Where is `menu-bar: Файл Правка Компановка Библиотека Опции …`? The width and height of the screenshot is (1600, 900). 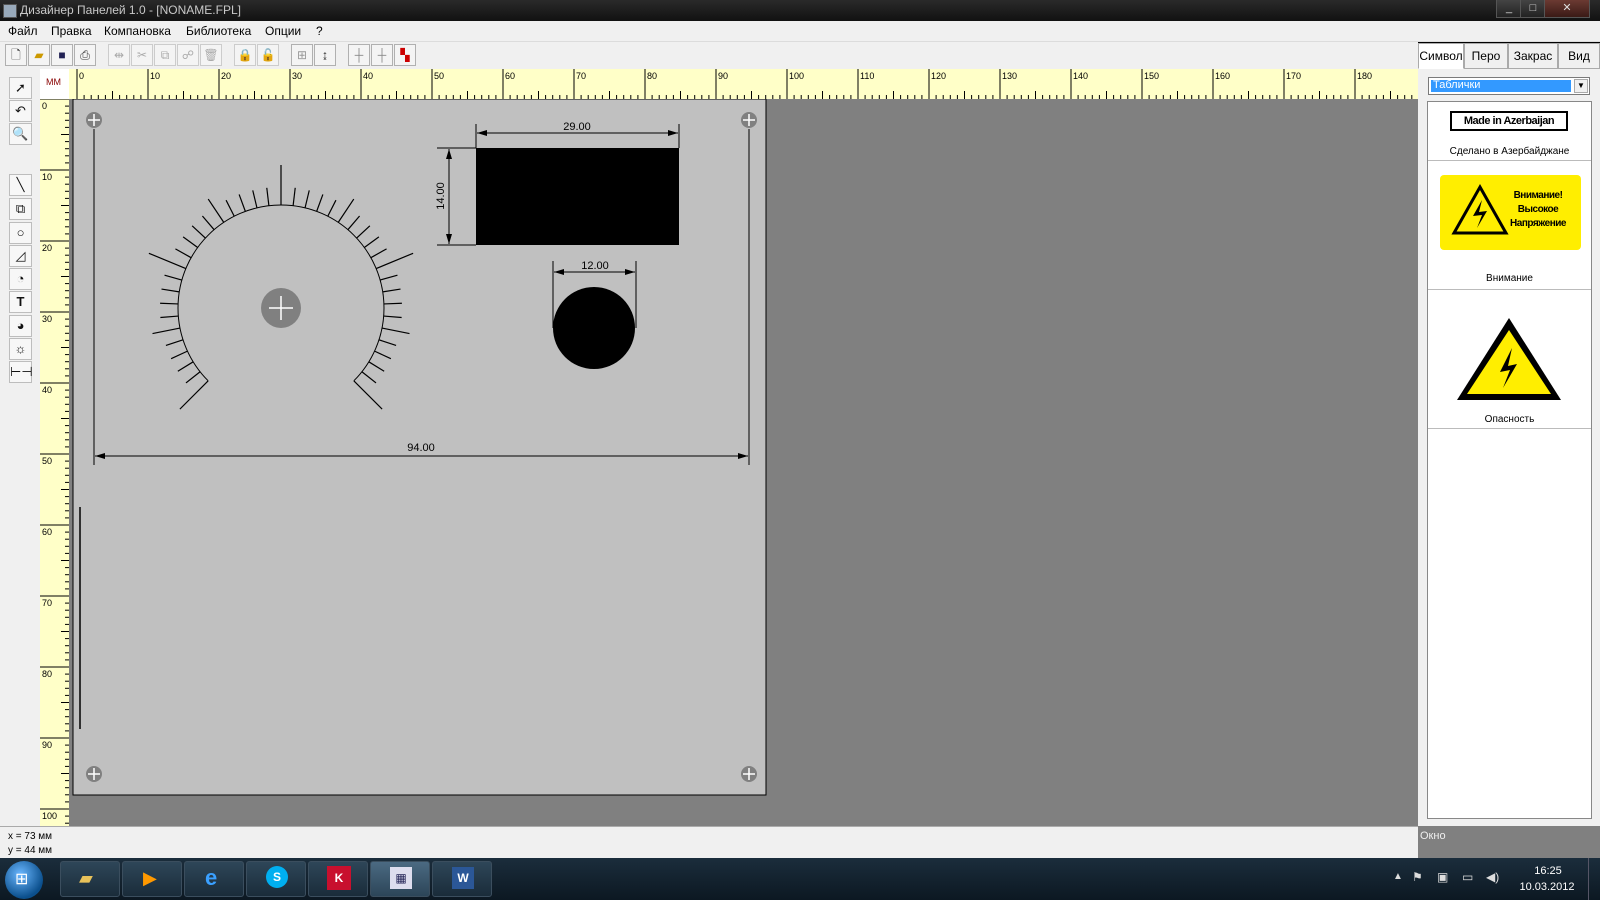
menu-bar: Файл Правка Компановка Библиотека Опции … is located at coordinates (800, 31).